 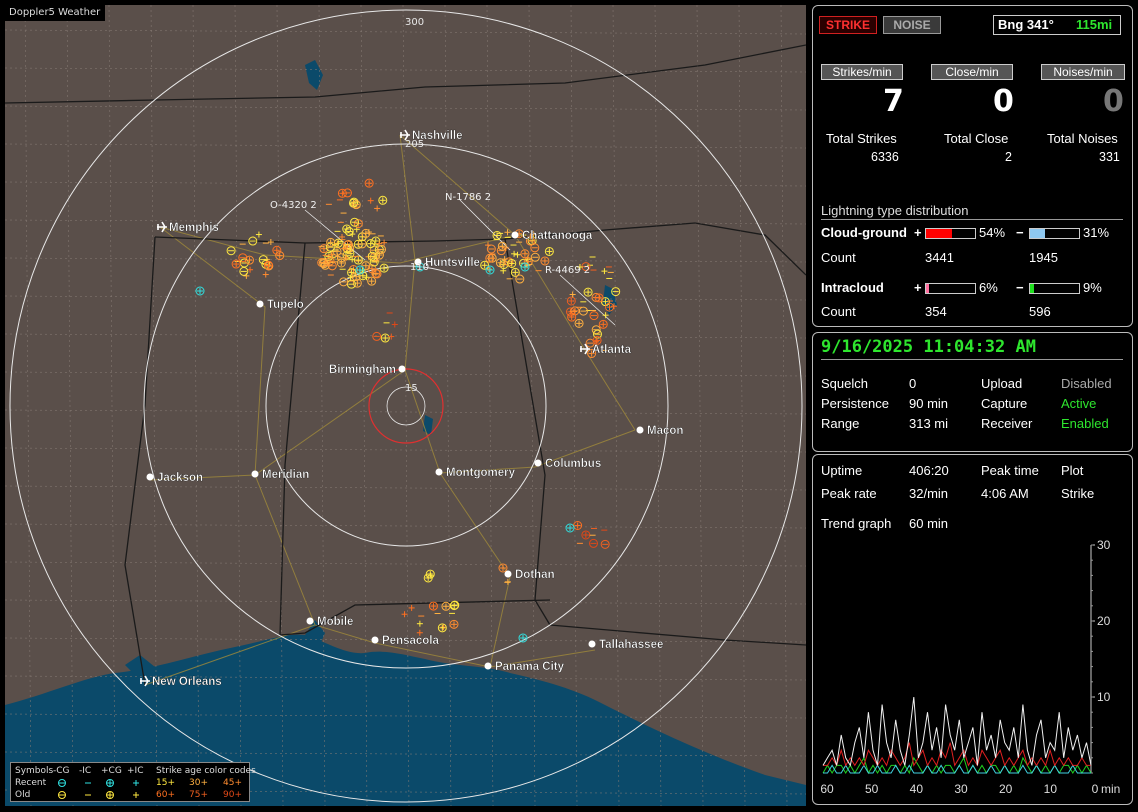 What do you see at coordinates (1004, 403) in the screenshot?
I see `capture-label: Capture` at bounding box center [1004, 403].